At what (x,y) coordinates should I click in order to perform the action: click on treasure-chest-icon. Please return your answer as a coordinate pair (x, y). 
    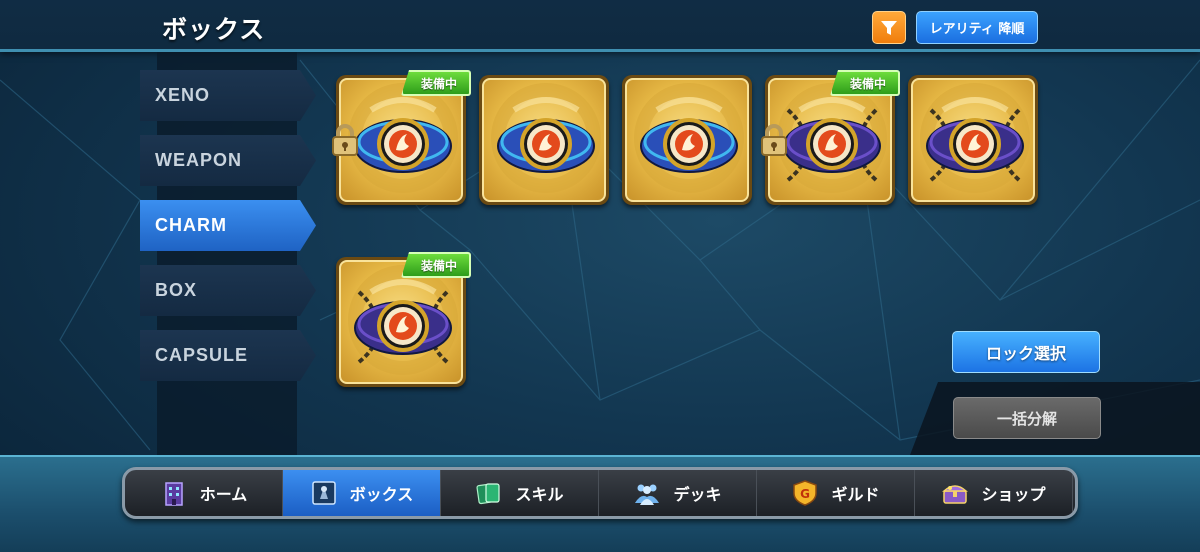
    Looking at the image, I should click on (955, 493).